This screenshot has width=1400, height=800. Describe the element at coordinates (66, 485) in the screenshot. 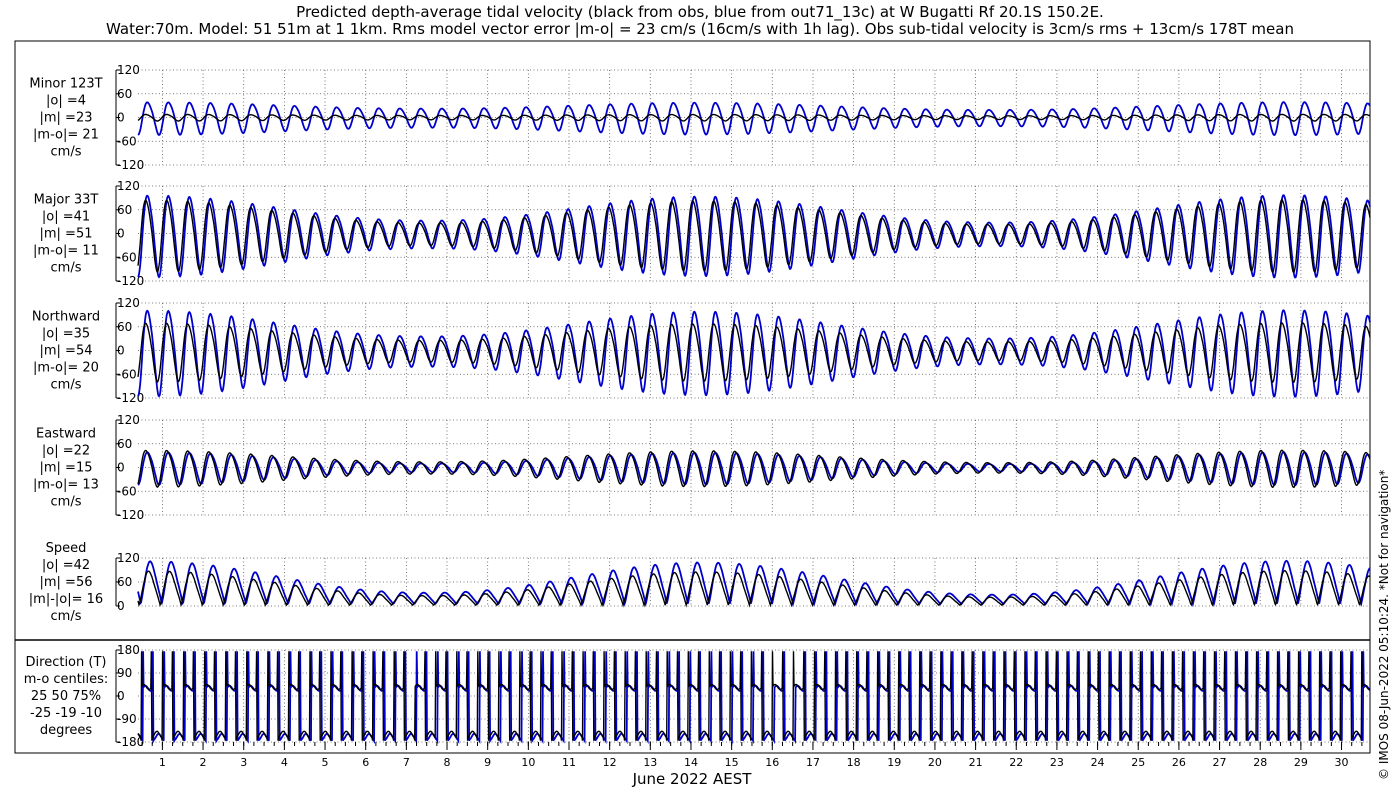

I see `panel-label-line: |m-o|= 13` at that location.